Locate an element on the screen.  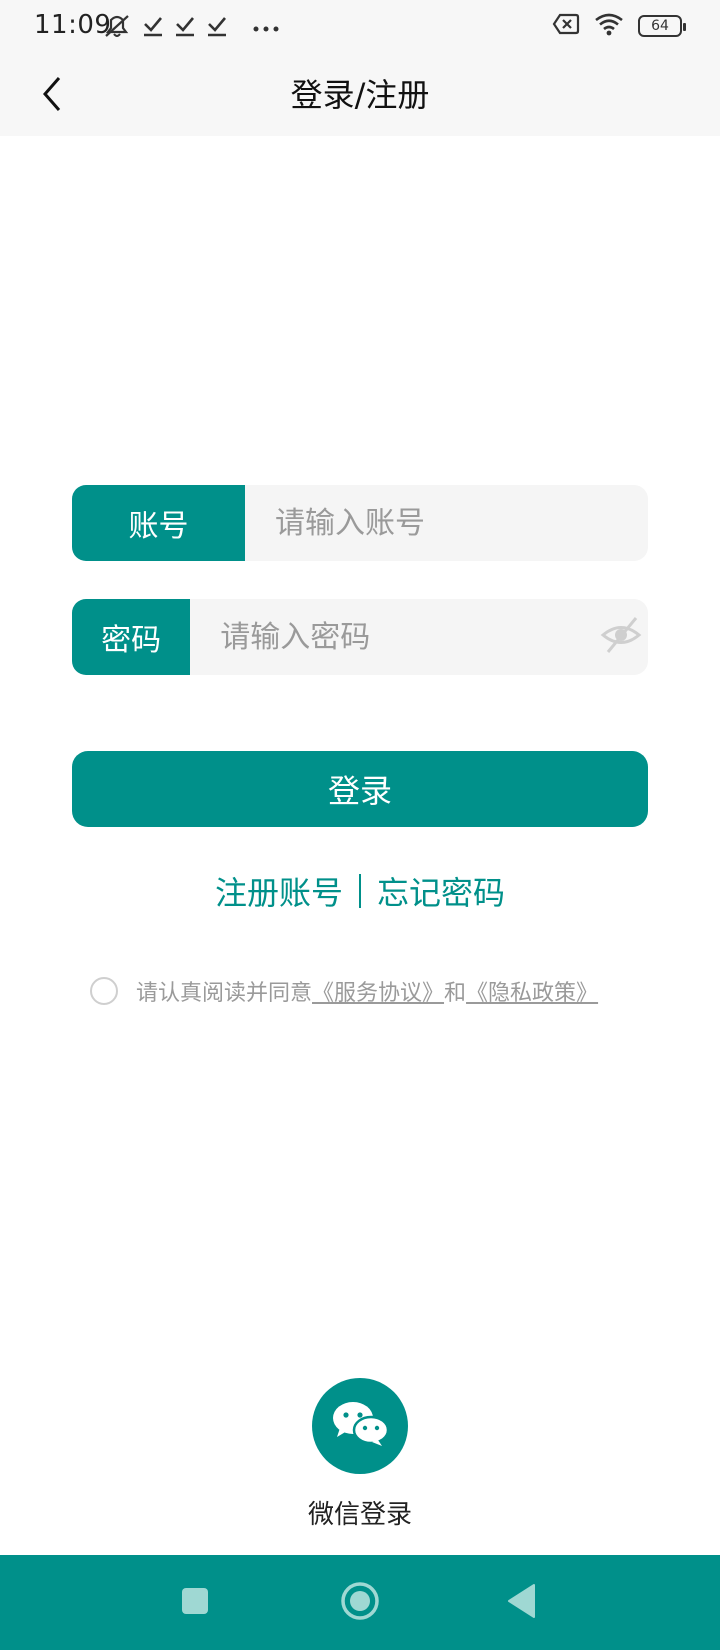
recent-apps-button is located at coordinates (195, 1603).